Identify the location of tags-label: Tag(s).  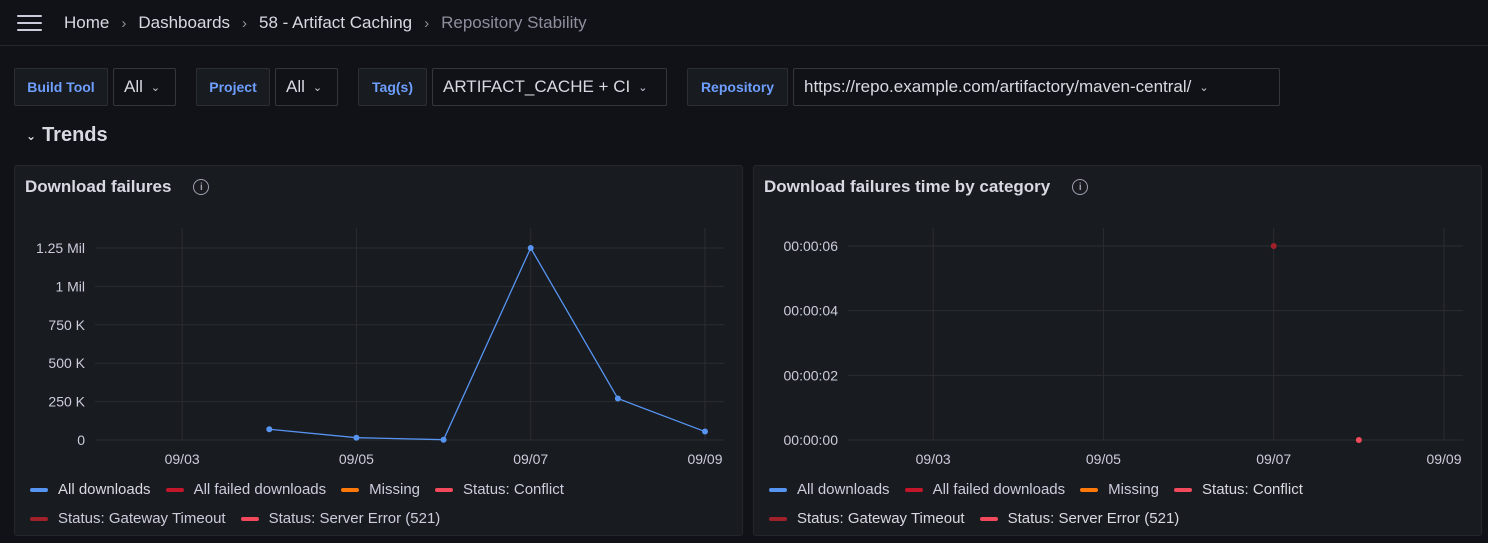
(392, 87).